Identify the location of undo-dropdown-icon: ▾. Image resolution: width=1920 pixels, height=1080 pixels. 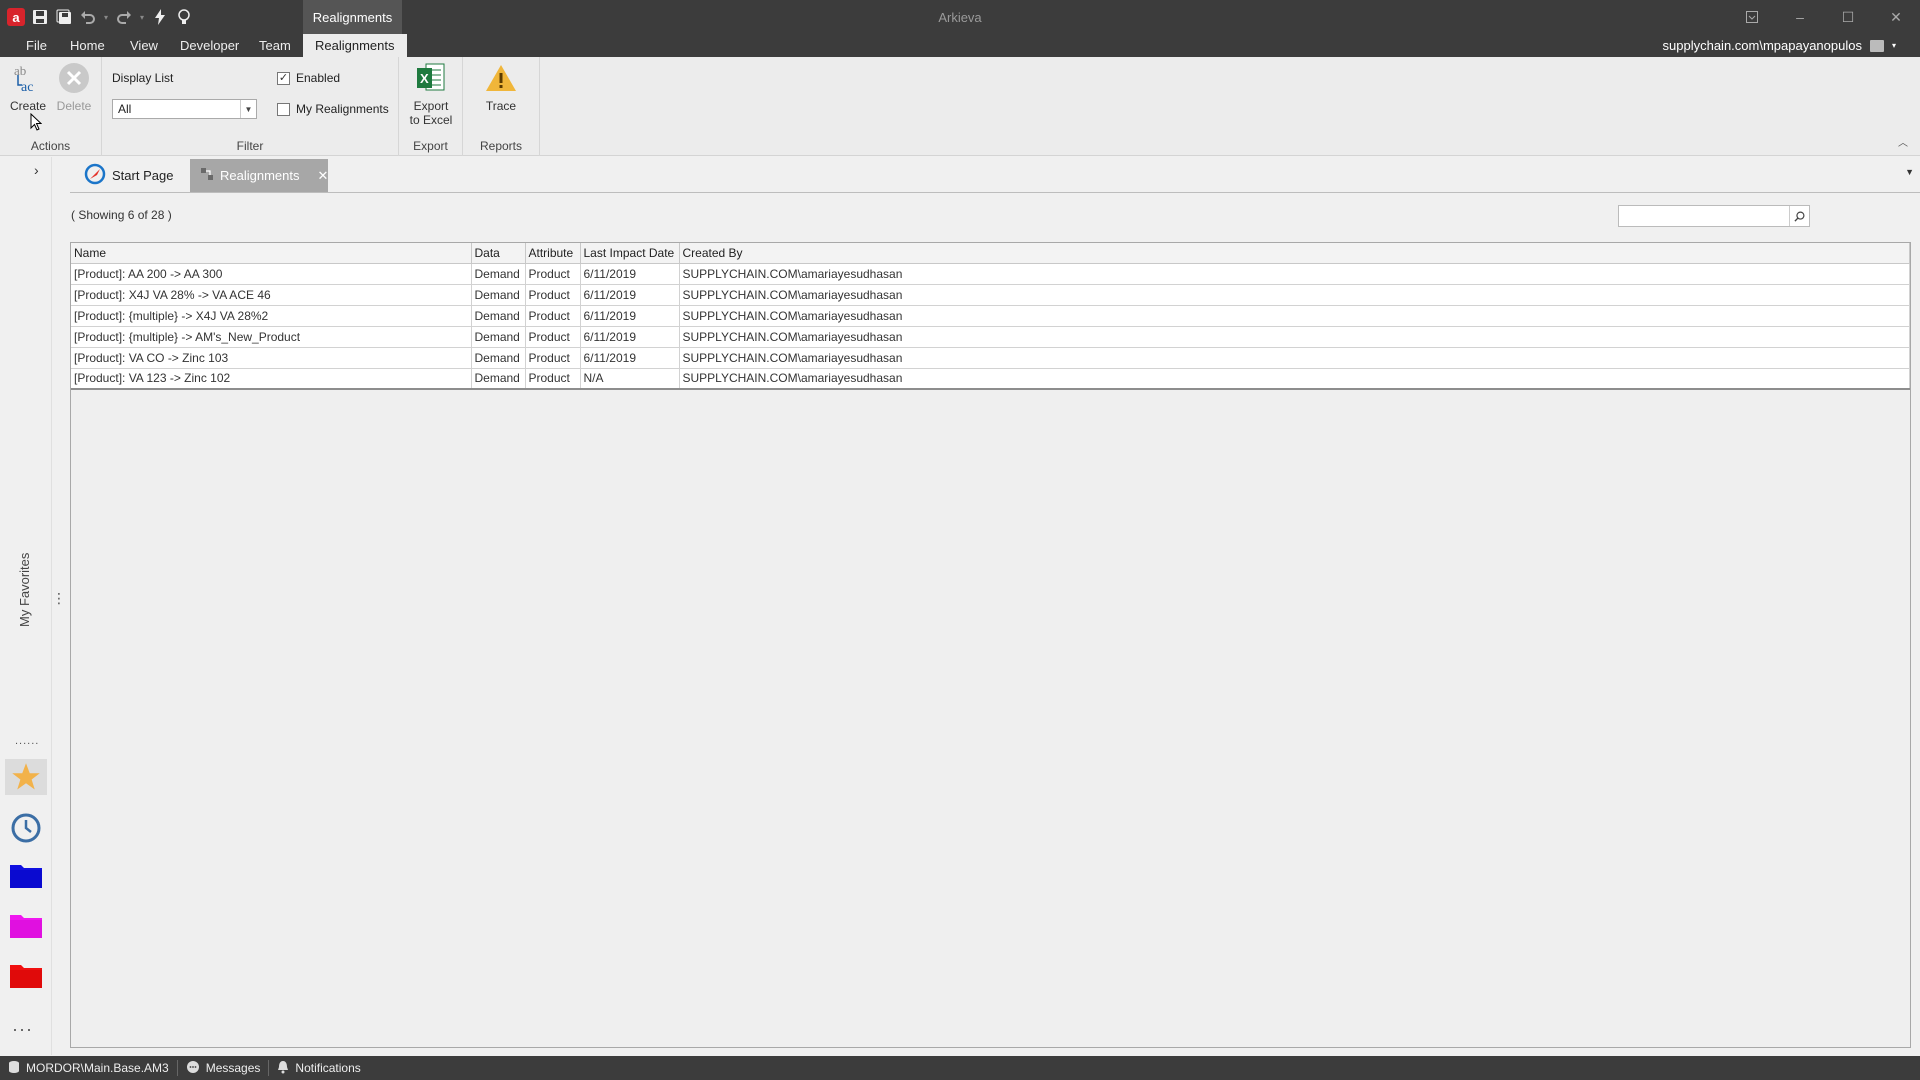
(106, 17).